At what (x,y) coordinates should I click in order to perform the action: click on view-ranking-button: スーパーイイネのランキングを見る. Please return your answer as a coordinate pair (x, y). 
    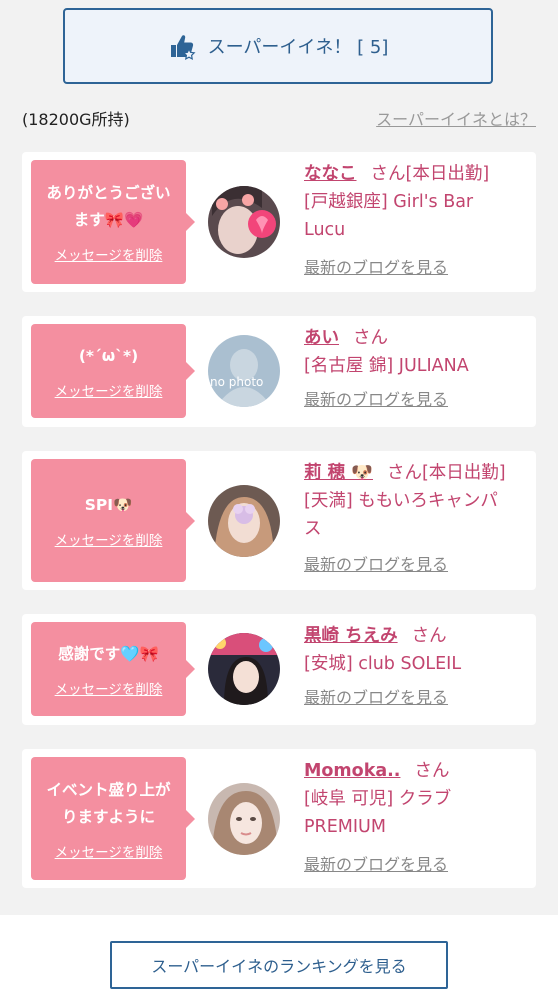
    Looking at the image, I should click on (279, 965).